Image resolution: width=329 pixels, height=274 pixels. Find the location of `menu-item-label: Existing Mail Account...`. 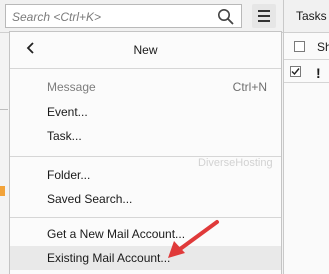

menu-item-label: Existing Mail Account... is located at coordinates (109, 258).